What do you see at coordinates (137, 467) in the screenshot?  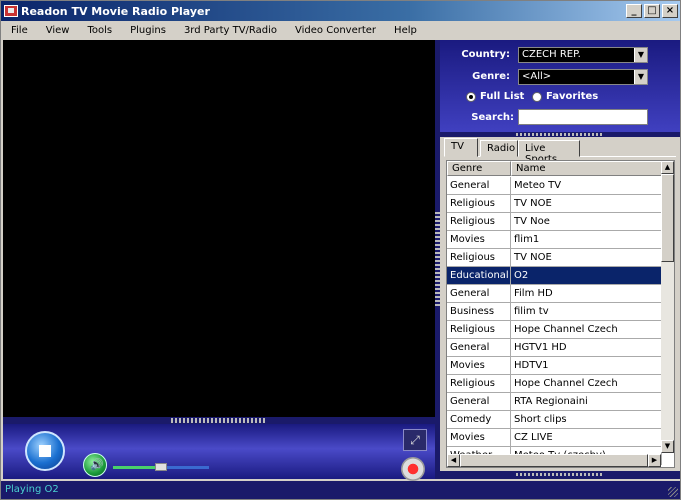 I see `volume-fill` at bounding box center [137, 467].